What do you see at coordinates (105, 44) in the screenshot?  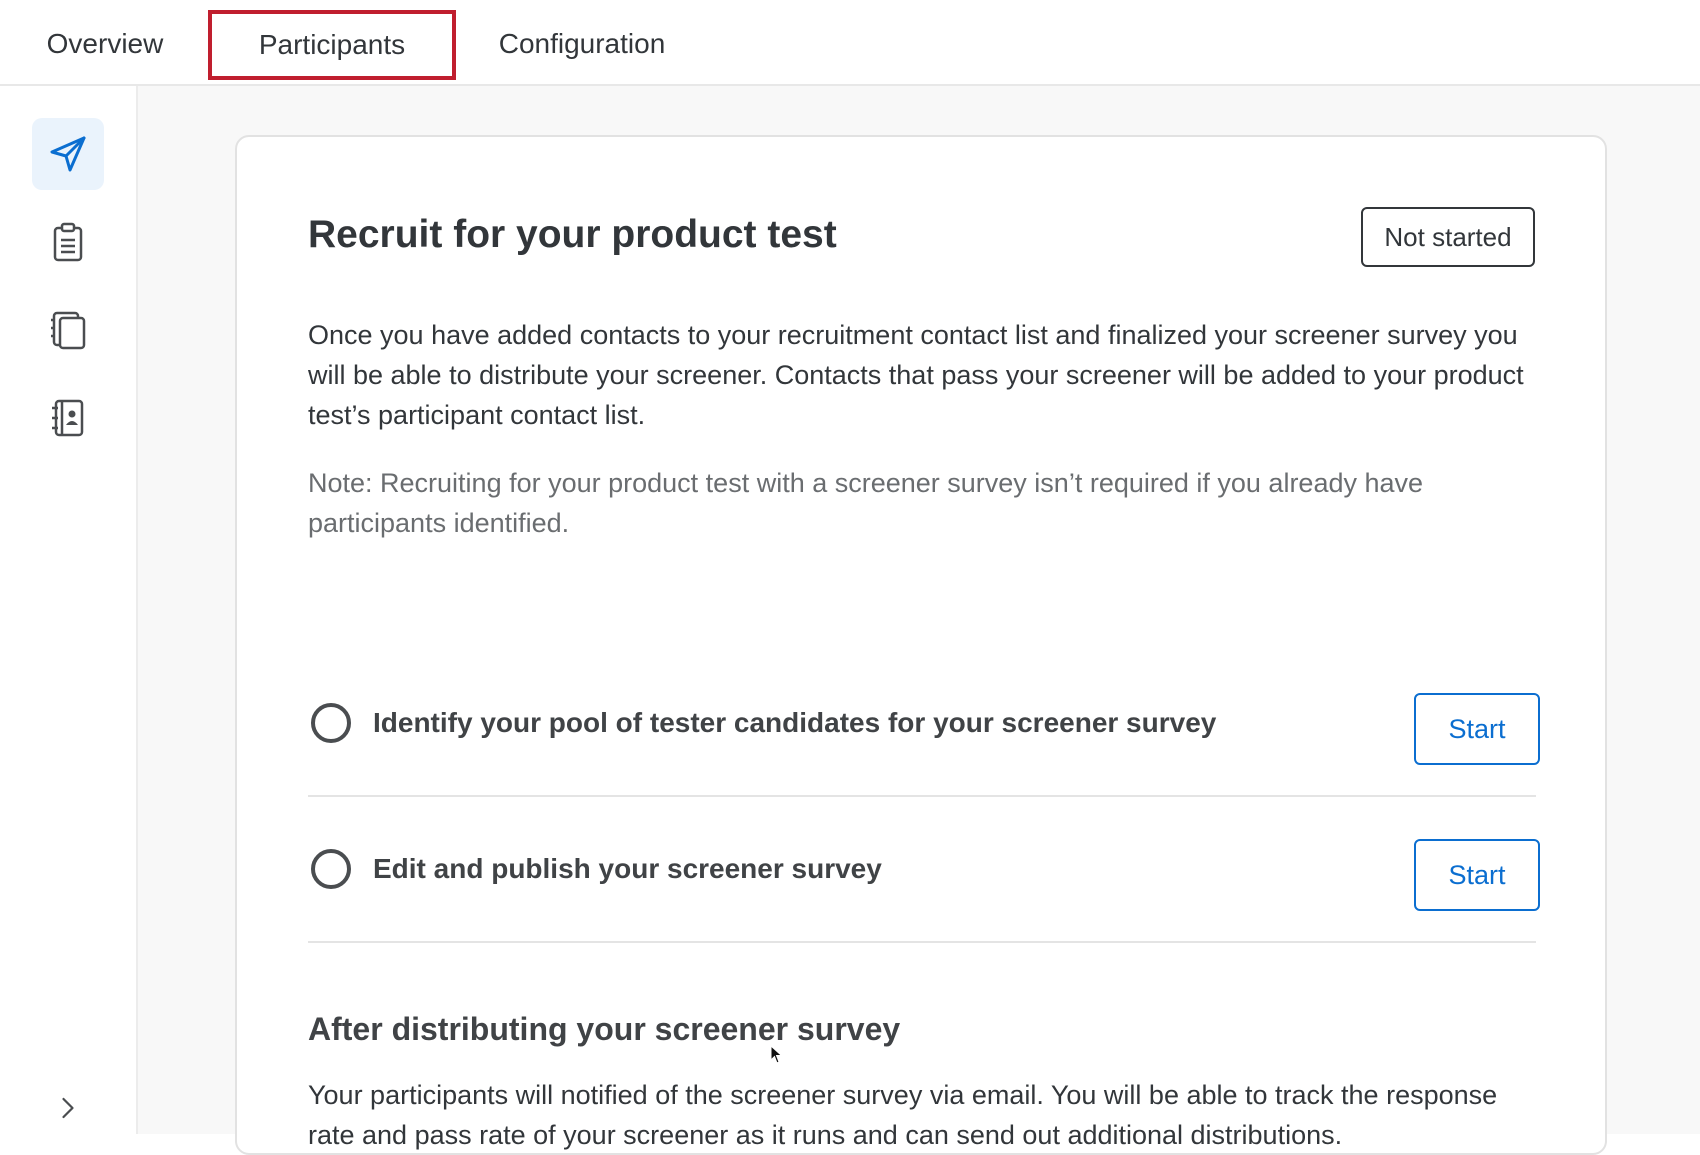 I see `tab-overview: Overview` at bounding box center [105, 44].